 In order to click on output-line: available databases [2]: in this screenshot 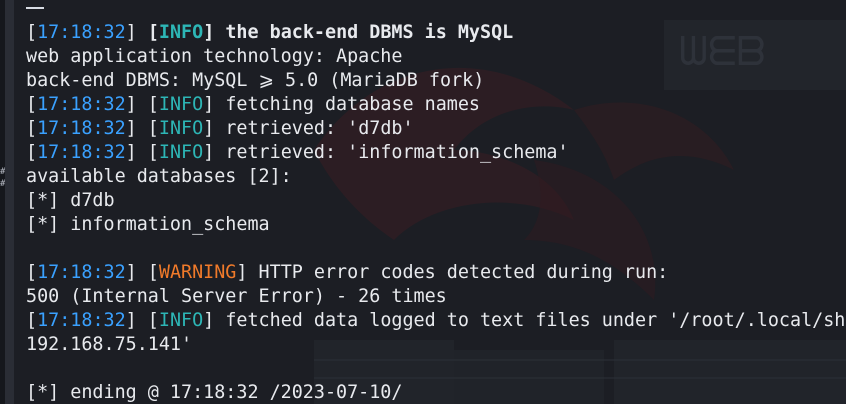, I will do `click(159, 176)`.